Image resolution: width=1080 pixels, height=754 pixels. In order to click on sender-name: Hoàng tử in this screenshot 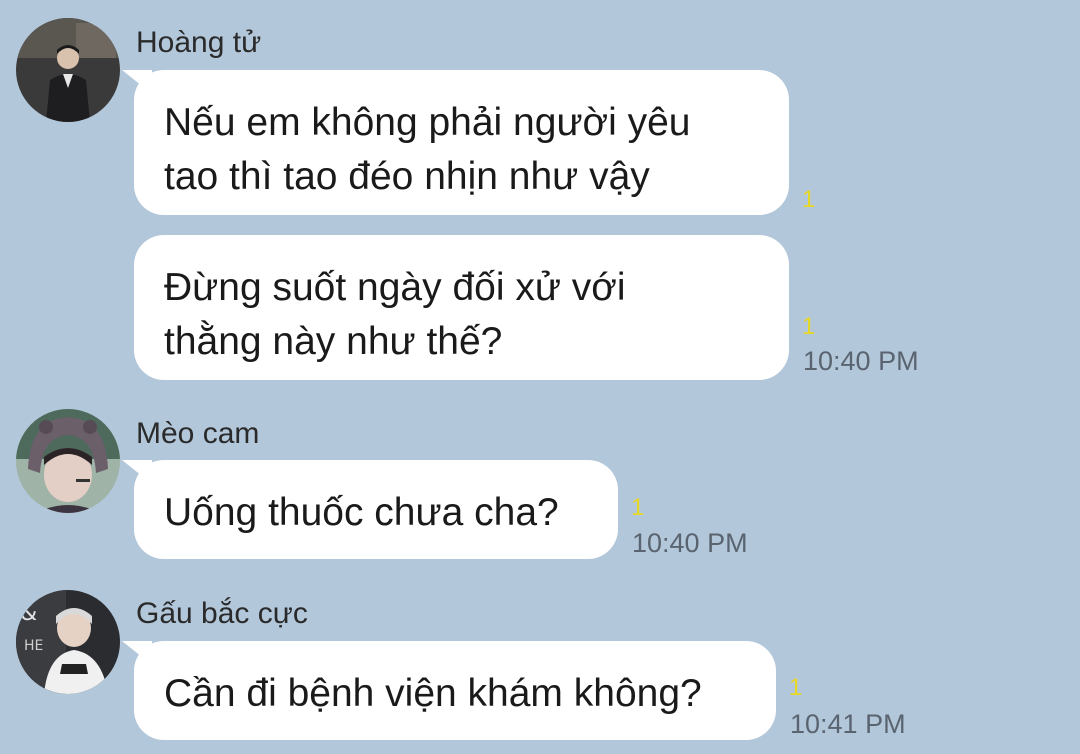, I will do `click(199, 42)`.